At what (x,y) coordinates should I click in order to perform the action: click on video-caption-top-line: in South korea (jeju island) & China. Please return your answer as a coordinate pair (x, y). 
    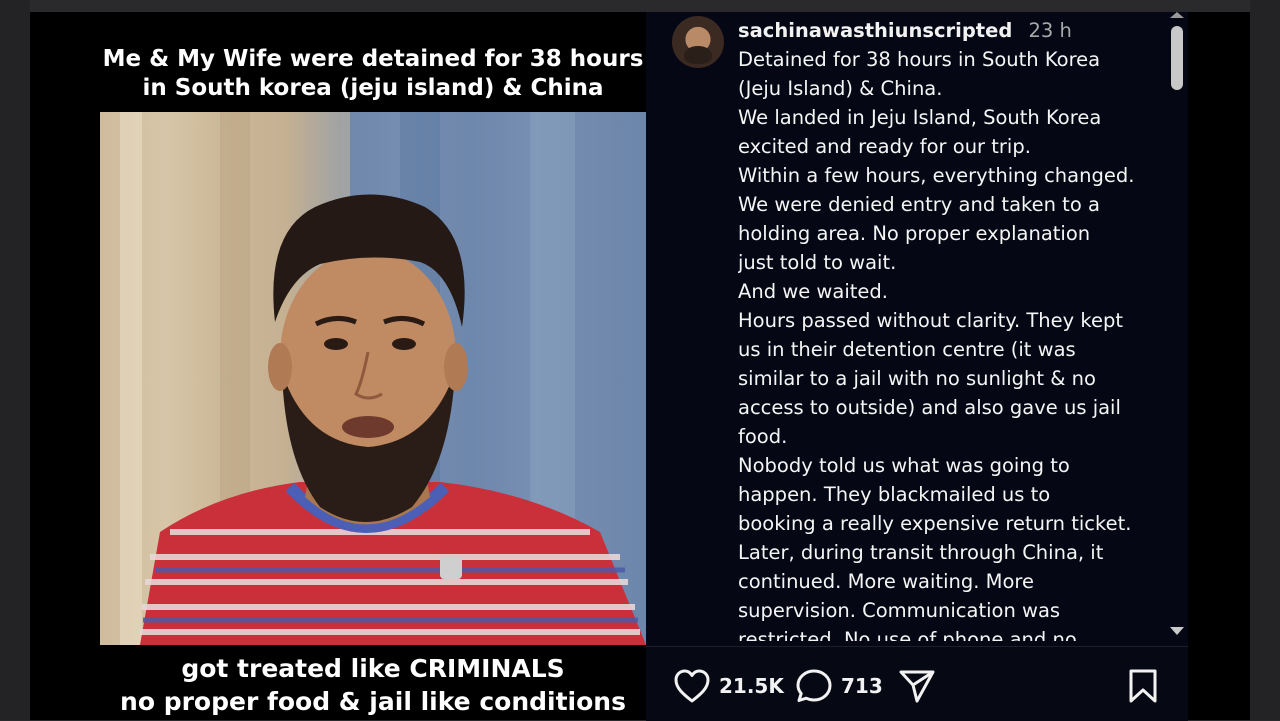
    Looking at the image, I should click on (373, 88).